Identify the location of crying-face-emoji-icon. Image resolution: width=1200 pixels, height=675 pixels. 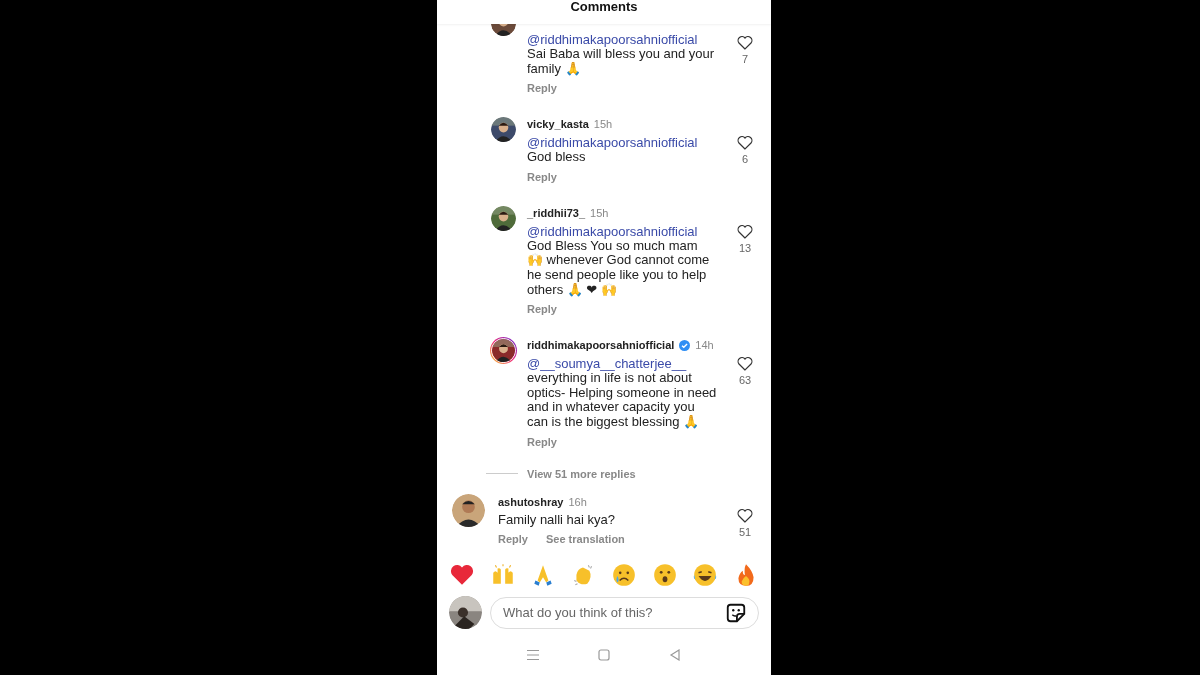
(624, 575).